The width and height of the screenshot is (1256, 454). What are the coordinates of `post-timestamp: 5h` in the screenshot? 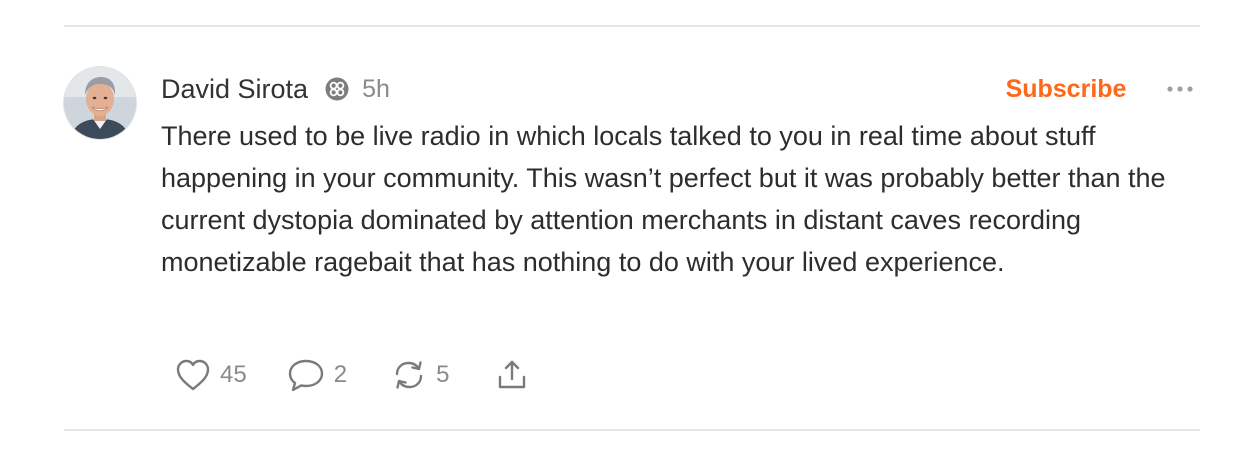 It's located at (376, 88).